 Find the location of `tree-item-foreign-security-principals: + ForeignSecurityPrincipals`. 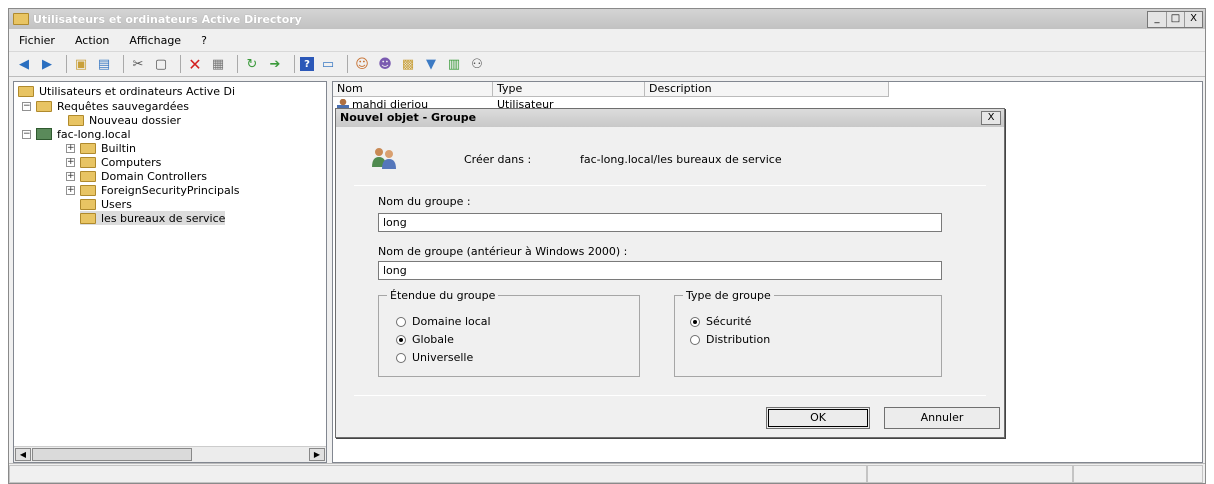

tree-item-foreign-security-principals: + ForeignSecurityPrincipals is located at coordinates (153, 190).